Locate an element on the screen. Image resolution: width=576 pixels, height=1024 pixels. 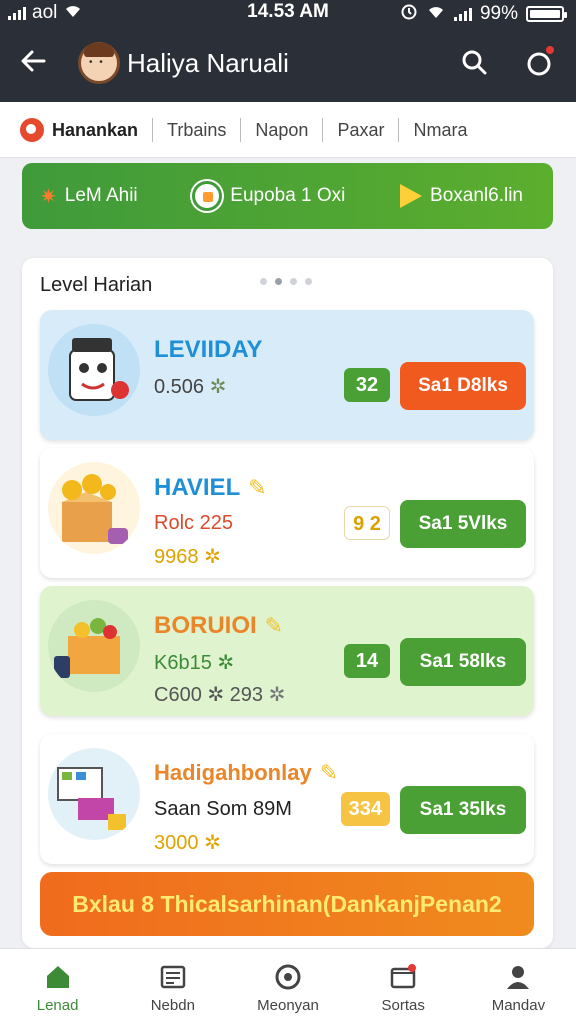
claim-button: Sa1 35lks is located at coordinates (463, 810).